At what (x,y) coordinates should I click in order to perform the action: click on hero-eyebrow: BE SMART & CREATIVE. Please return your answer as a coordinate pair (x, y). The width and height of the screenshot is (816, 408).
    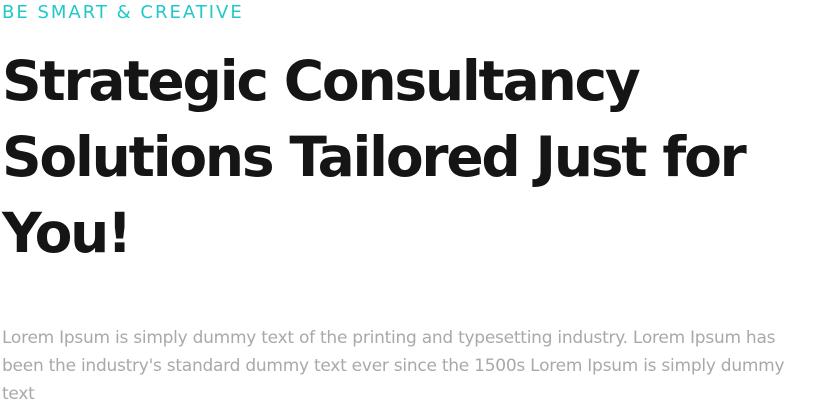
    Looking at the image, I should click on (123, 12).